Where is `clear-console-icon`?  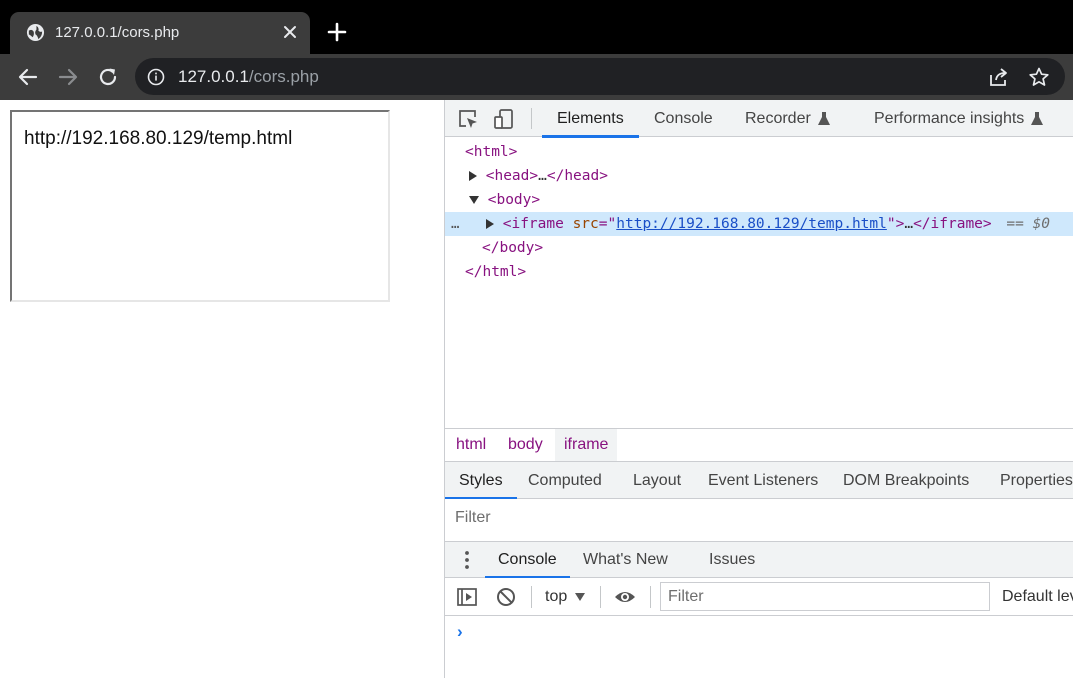
clear-console-icon is located at coordinates (506, 597).